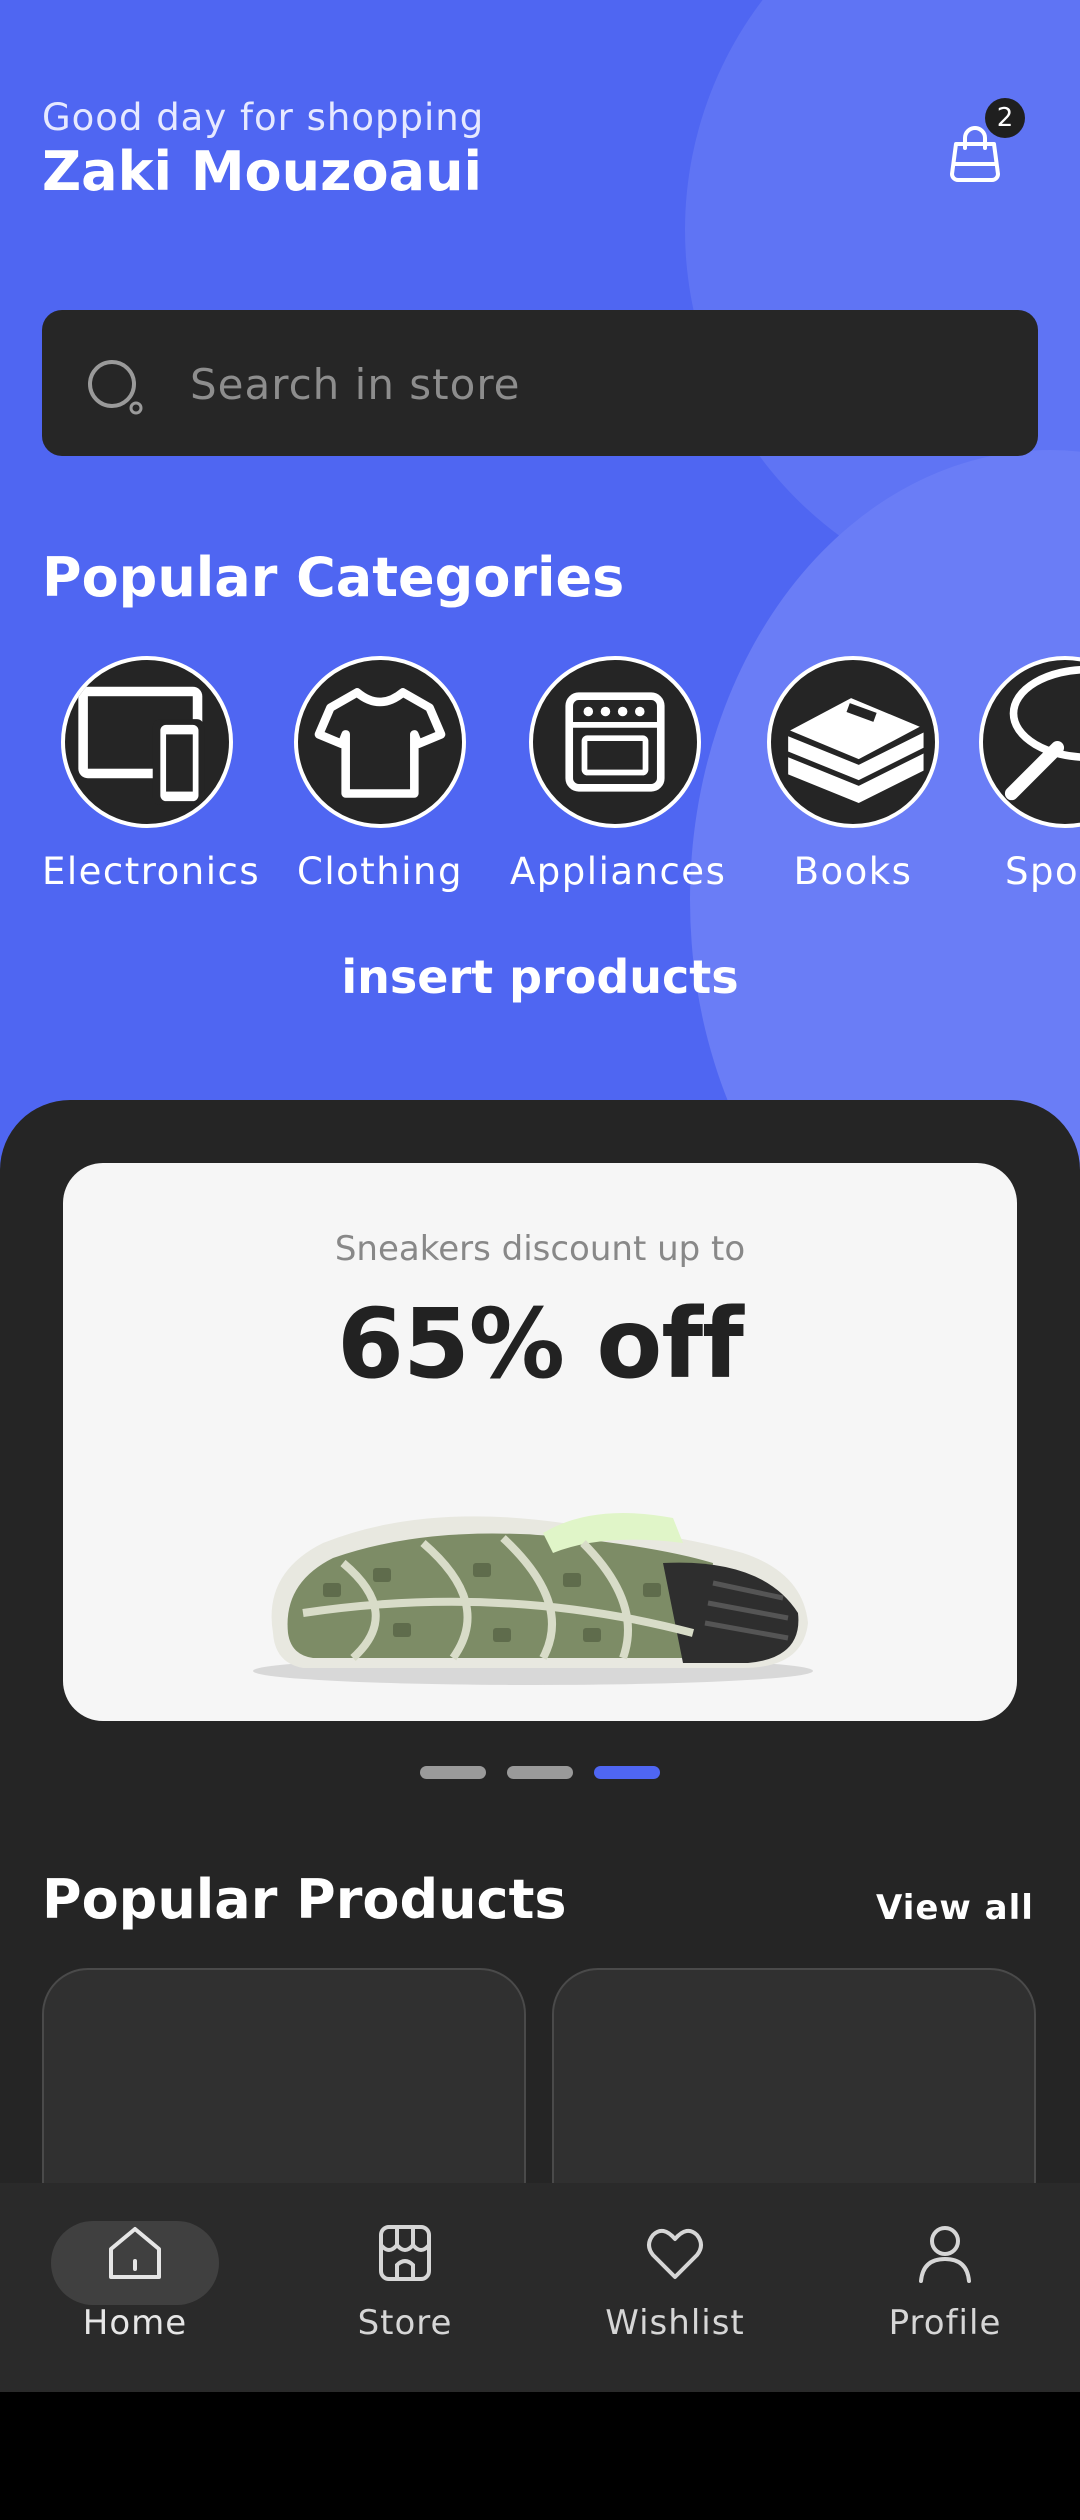 The image size is (1080, 2520). I want to click on heart-icon, so click(675, 2253).